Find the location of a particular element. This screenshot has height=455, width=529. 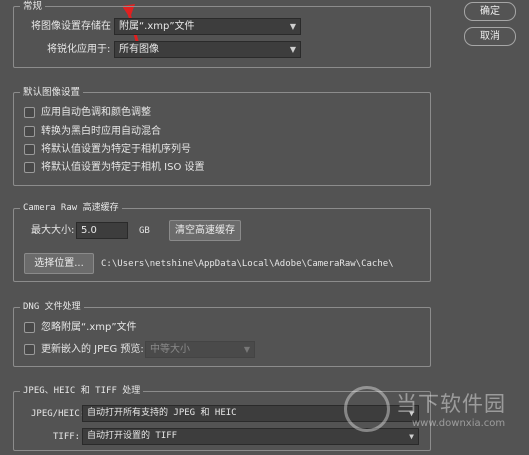

dng-group: DNG 文件处理 is located at coordinates (222, 334).